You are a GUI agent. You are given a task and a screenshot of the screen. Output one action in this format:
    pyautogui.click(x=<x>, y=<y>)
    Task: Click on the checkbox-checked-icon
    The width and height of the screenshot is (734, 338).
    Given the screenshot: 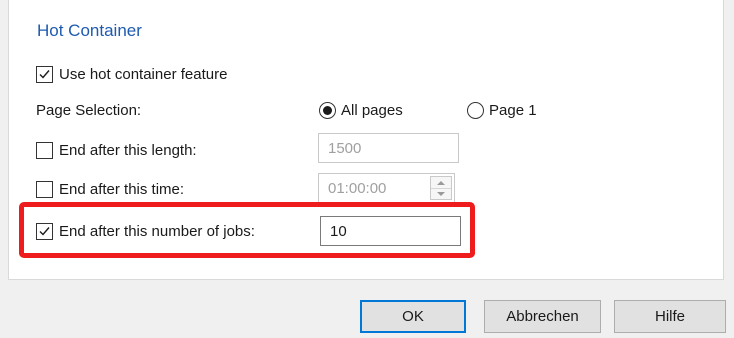 What is the action you would take?
    pyautogui.click(x=44, y=74)
    